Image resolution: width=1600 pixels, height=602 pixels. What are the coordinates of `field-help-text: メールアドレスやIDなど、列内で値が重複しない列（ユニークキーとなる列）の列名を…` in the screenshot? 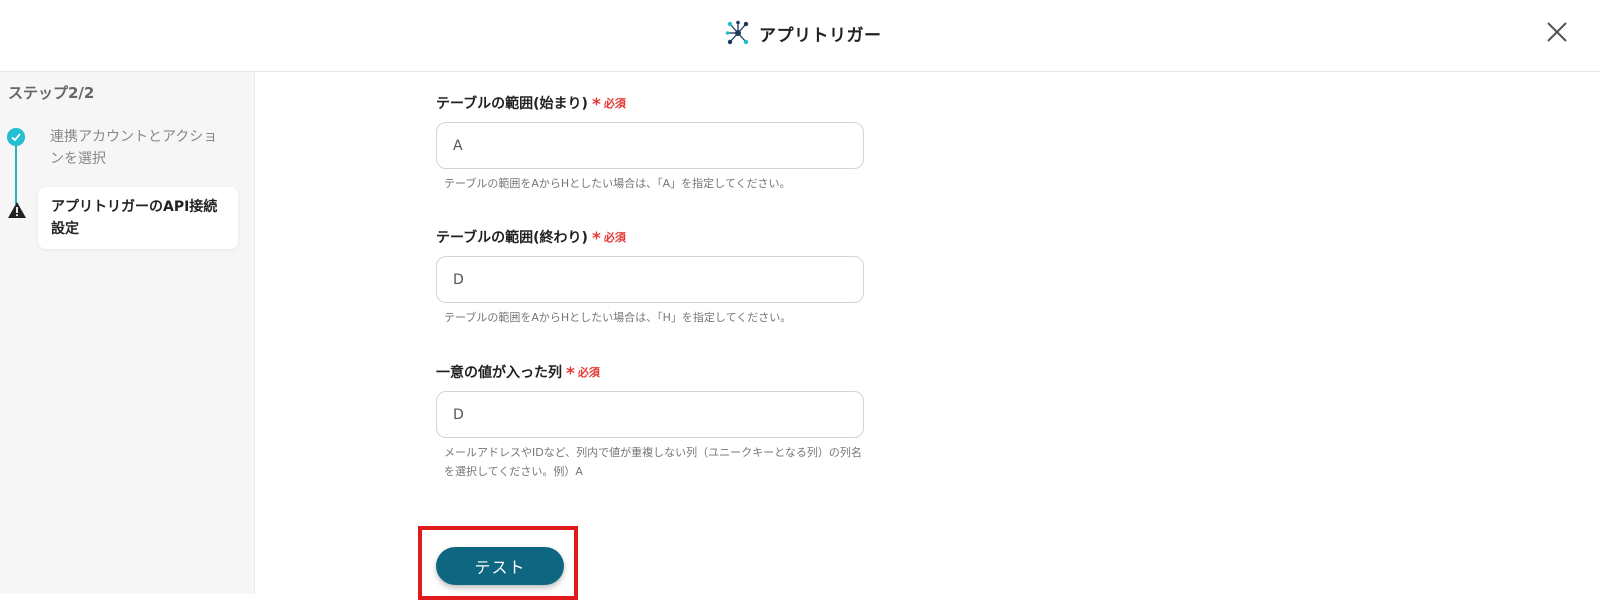 It's located at (653, 462).